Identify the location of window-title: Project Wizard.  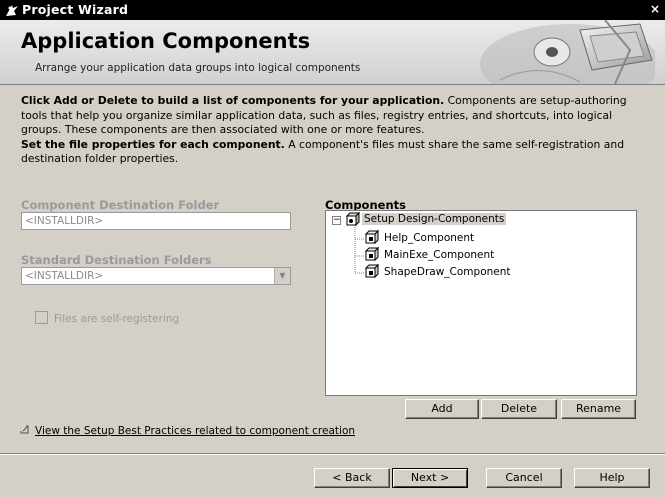
(75, 9).